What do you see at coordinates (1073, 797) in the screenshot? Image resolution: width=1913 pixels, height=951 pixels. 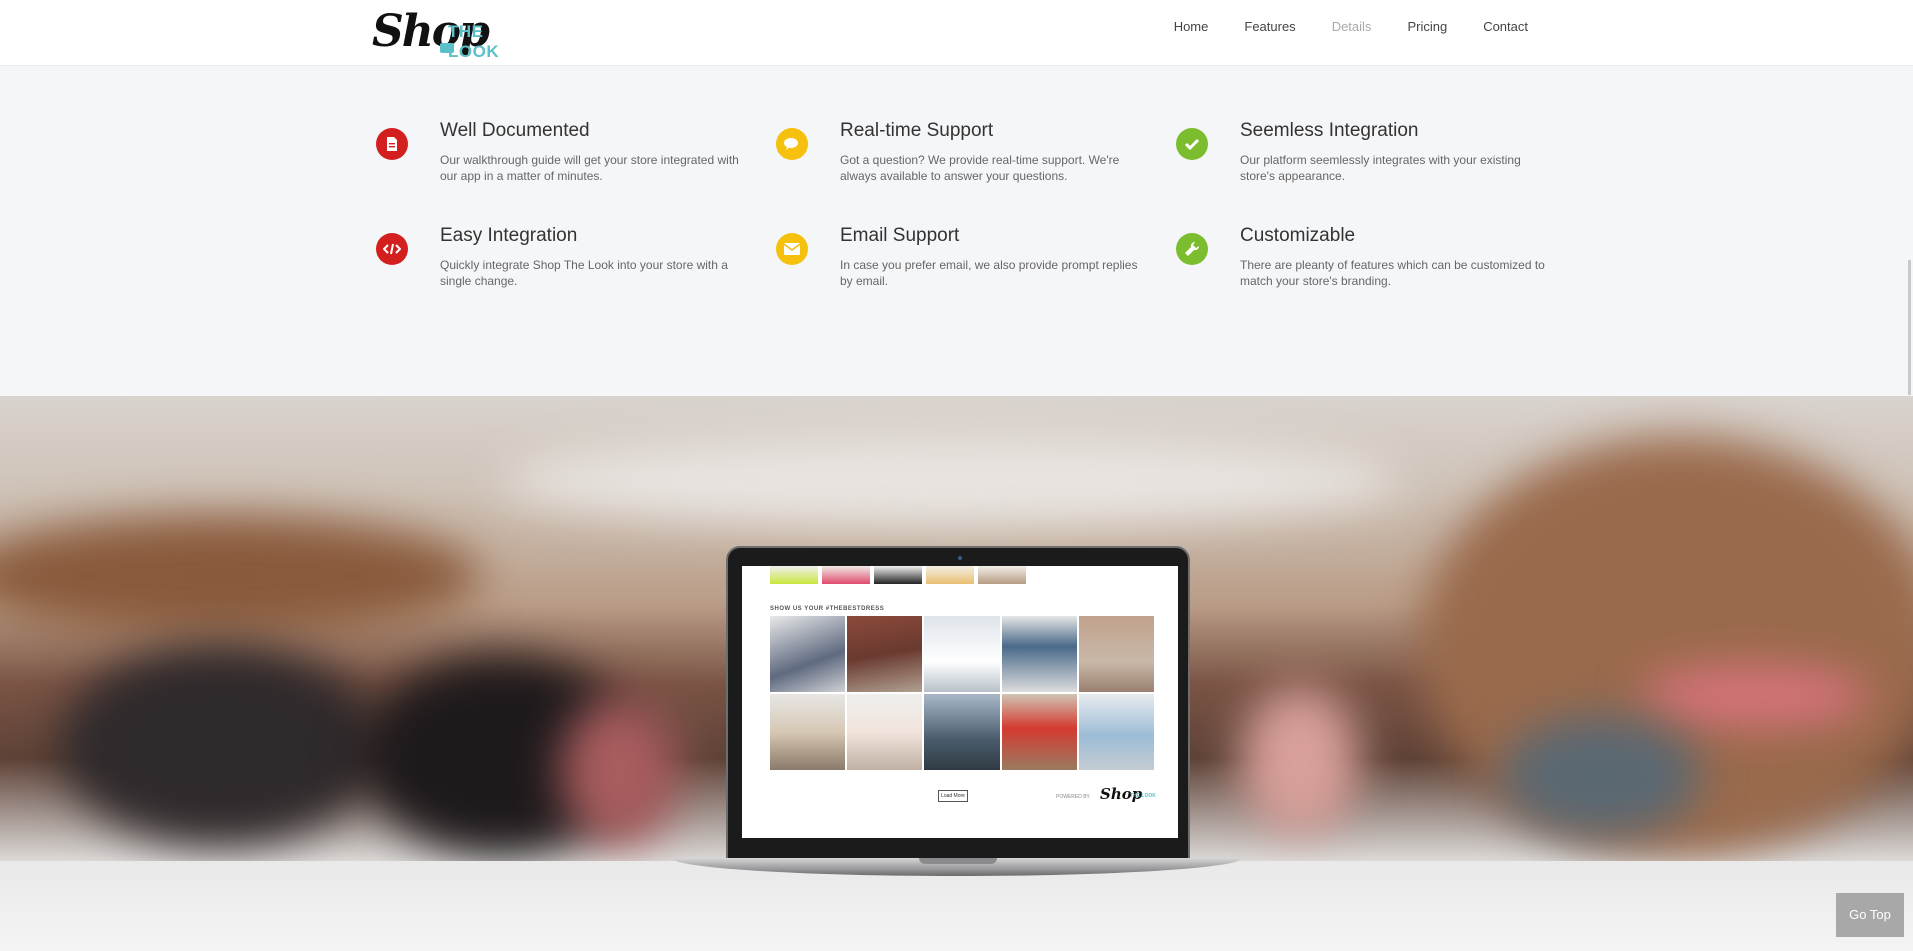 I see `powered-by-label: POWERED BY` at bounding box center [1073, 797].